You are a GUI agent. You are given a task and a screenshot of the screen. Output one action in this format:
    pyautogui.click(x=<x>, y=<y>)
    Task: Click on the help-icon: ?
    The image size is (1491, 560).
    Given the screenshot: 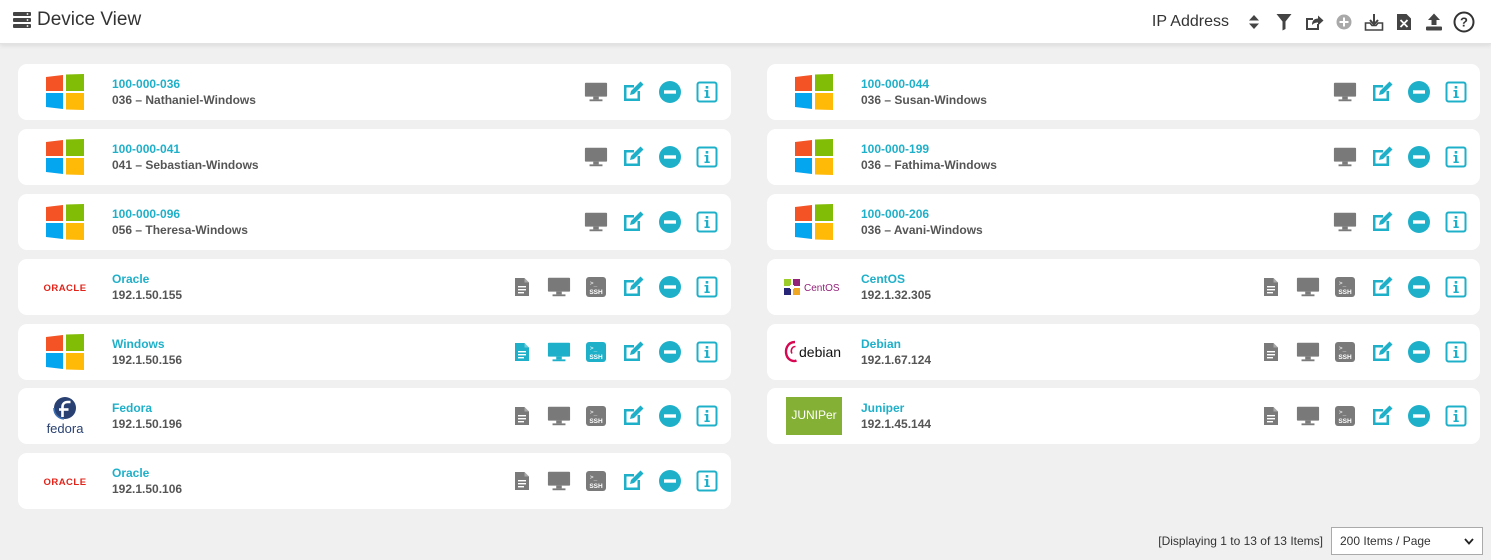 What is the action you would take?
    pyautogui.click(x=1464, y=22)
    